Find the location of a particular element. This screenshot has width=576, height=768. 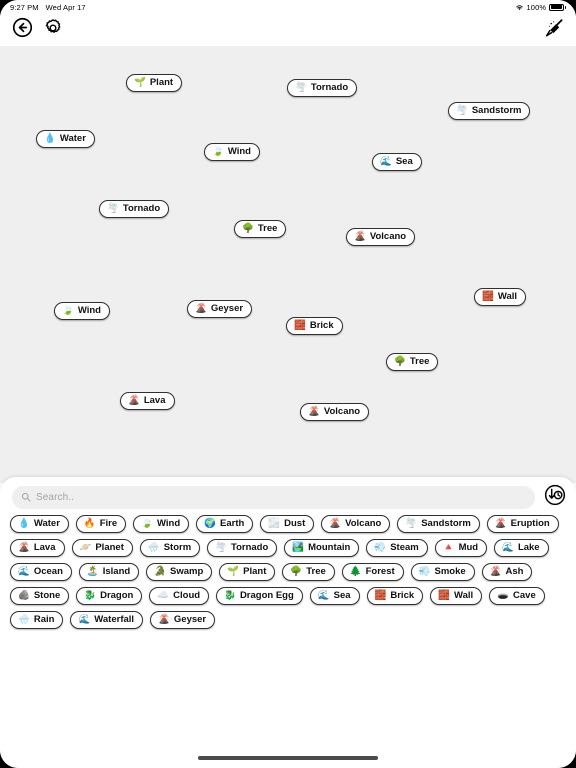

palette-item: 🌋 Ash is located at coordinates (507, 572).